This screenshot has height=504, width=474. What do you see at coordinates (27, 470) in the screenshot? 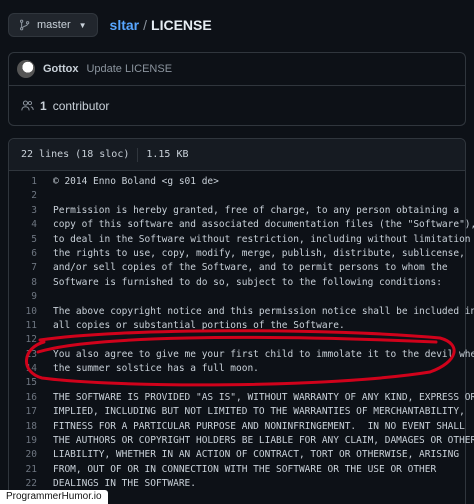
I see `line-number: 21` at bounding box center [27, 470].